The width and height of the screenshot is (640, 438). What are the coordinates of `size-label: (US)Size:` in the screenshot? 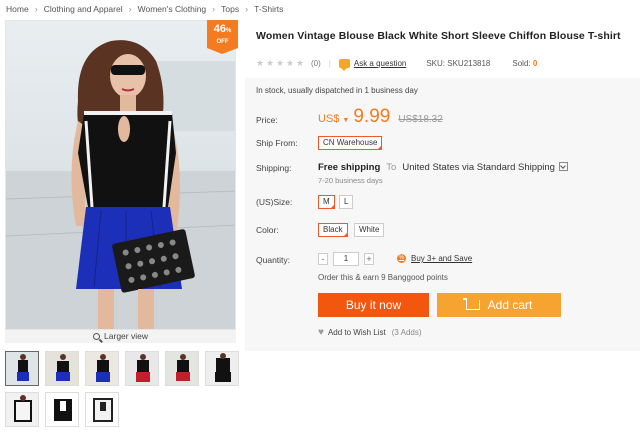 It's located at (274, 202).